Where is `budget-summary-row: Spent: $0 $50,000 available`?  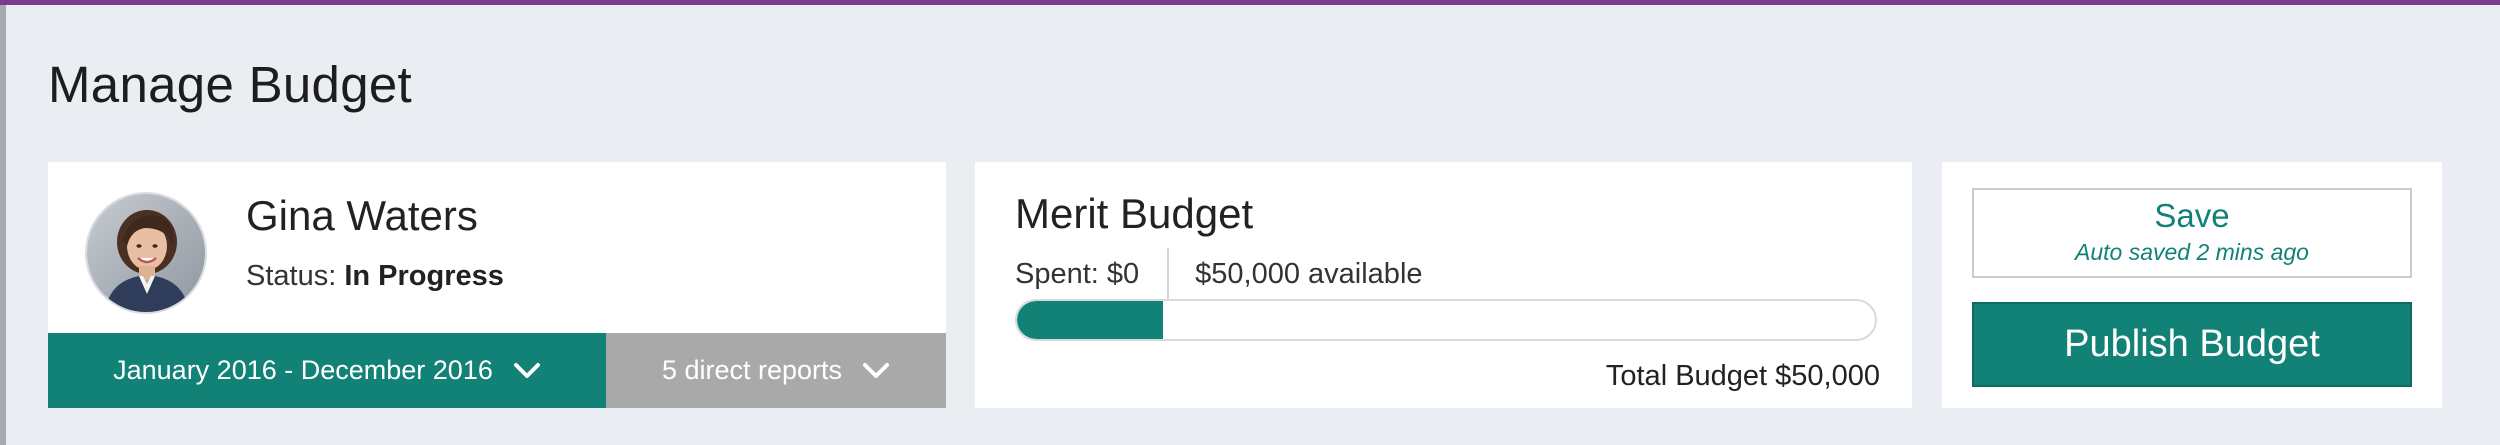
budget-summary-row: Spent: $0 $50,000 available is located at coordinates (1219, 274).